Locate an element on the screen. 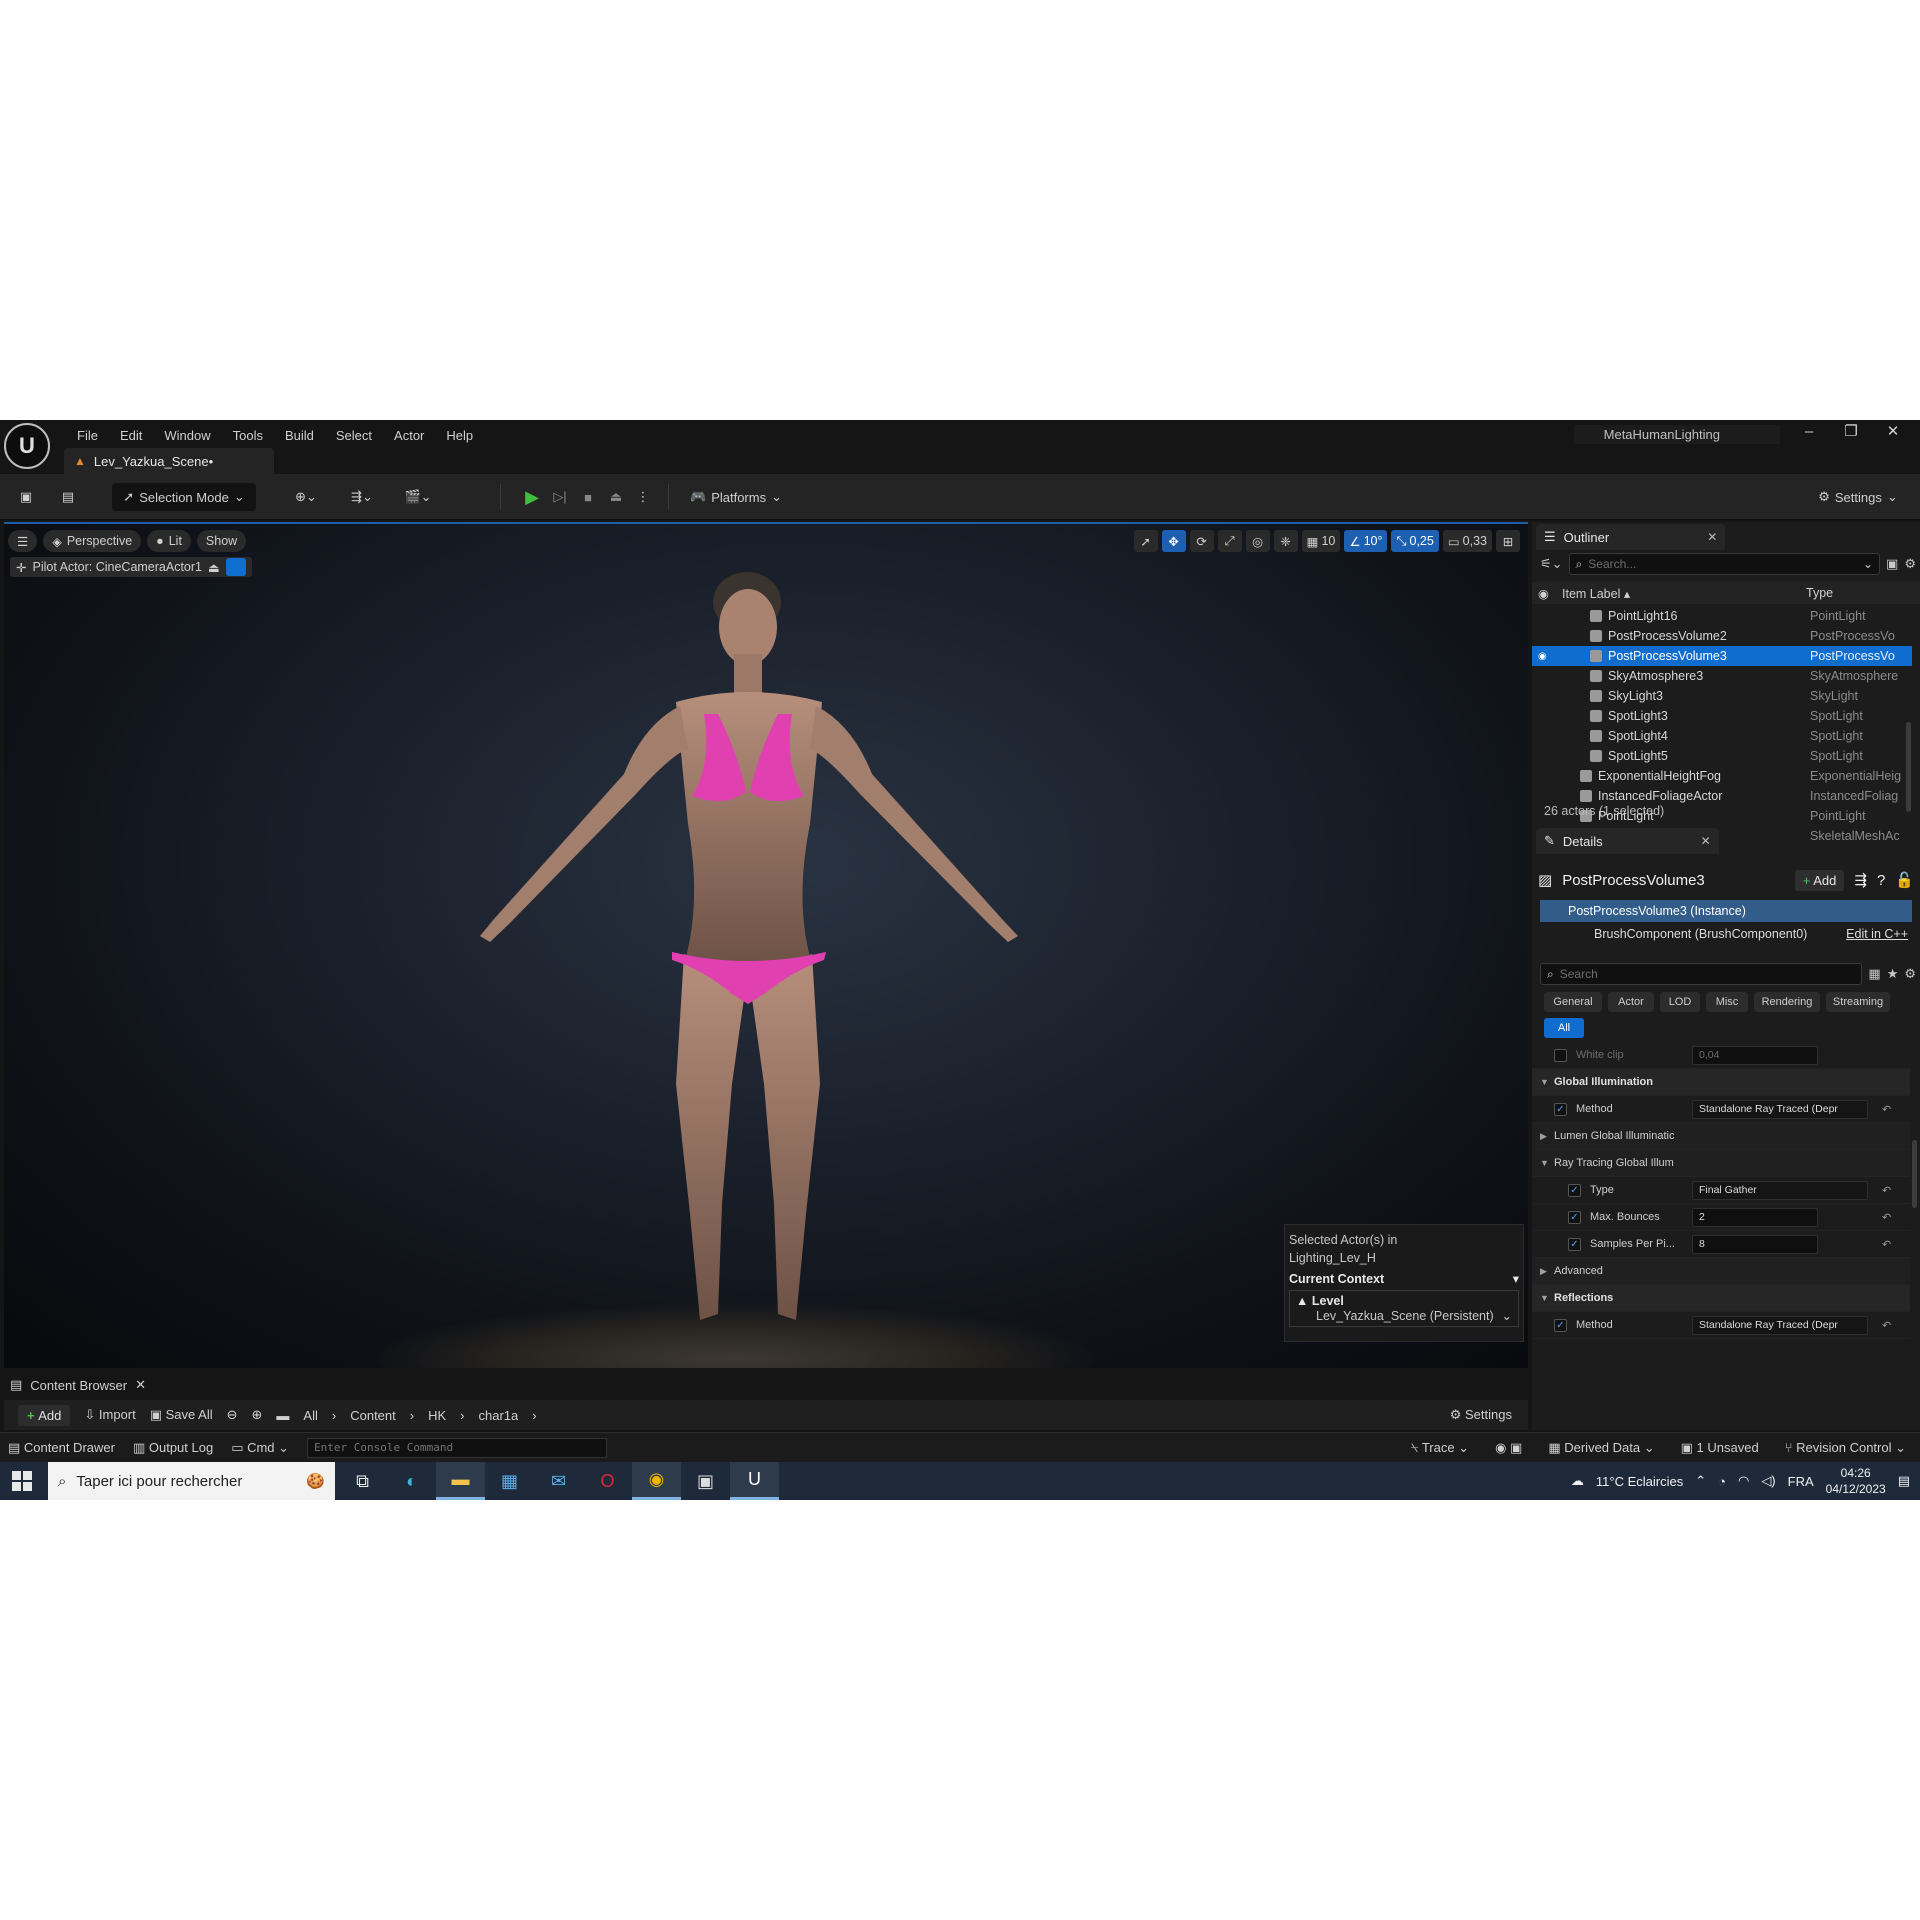  perspective-button: ◈ Perspective is located at coordinates (92, 541).